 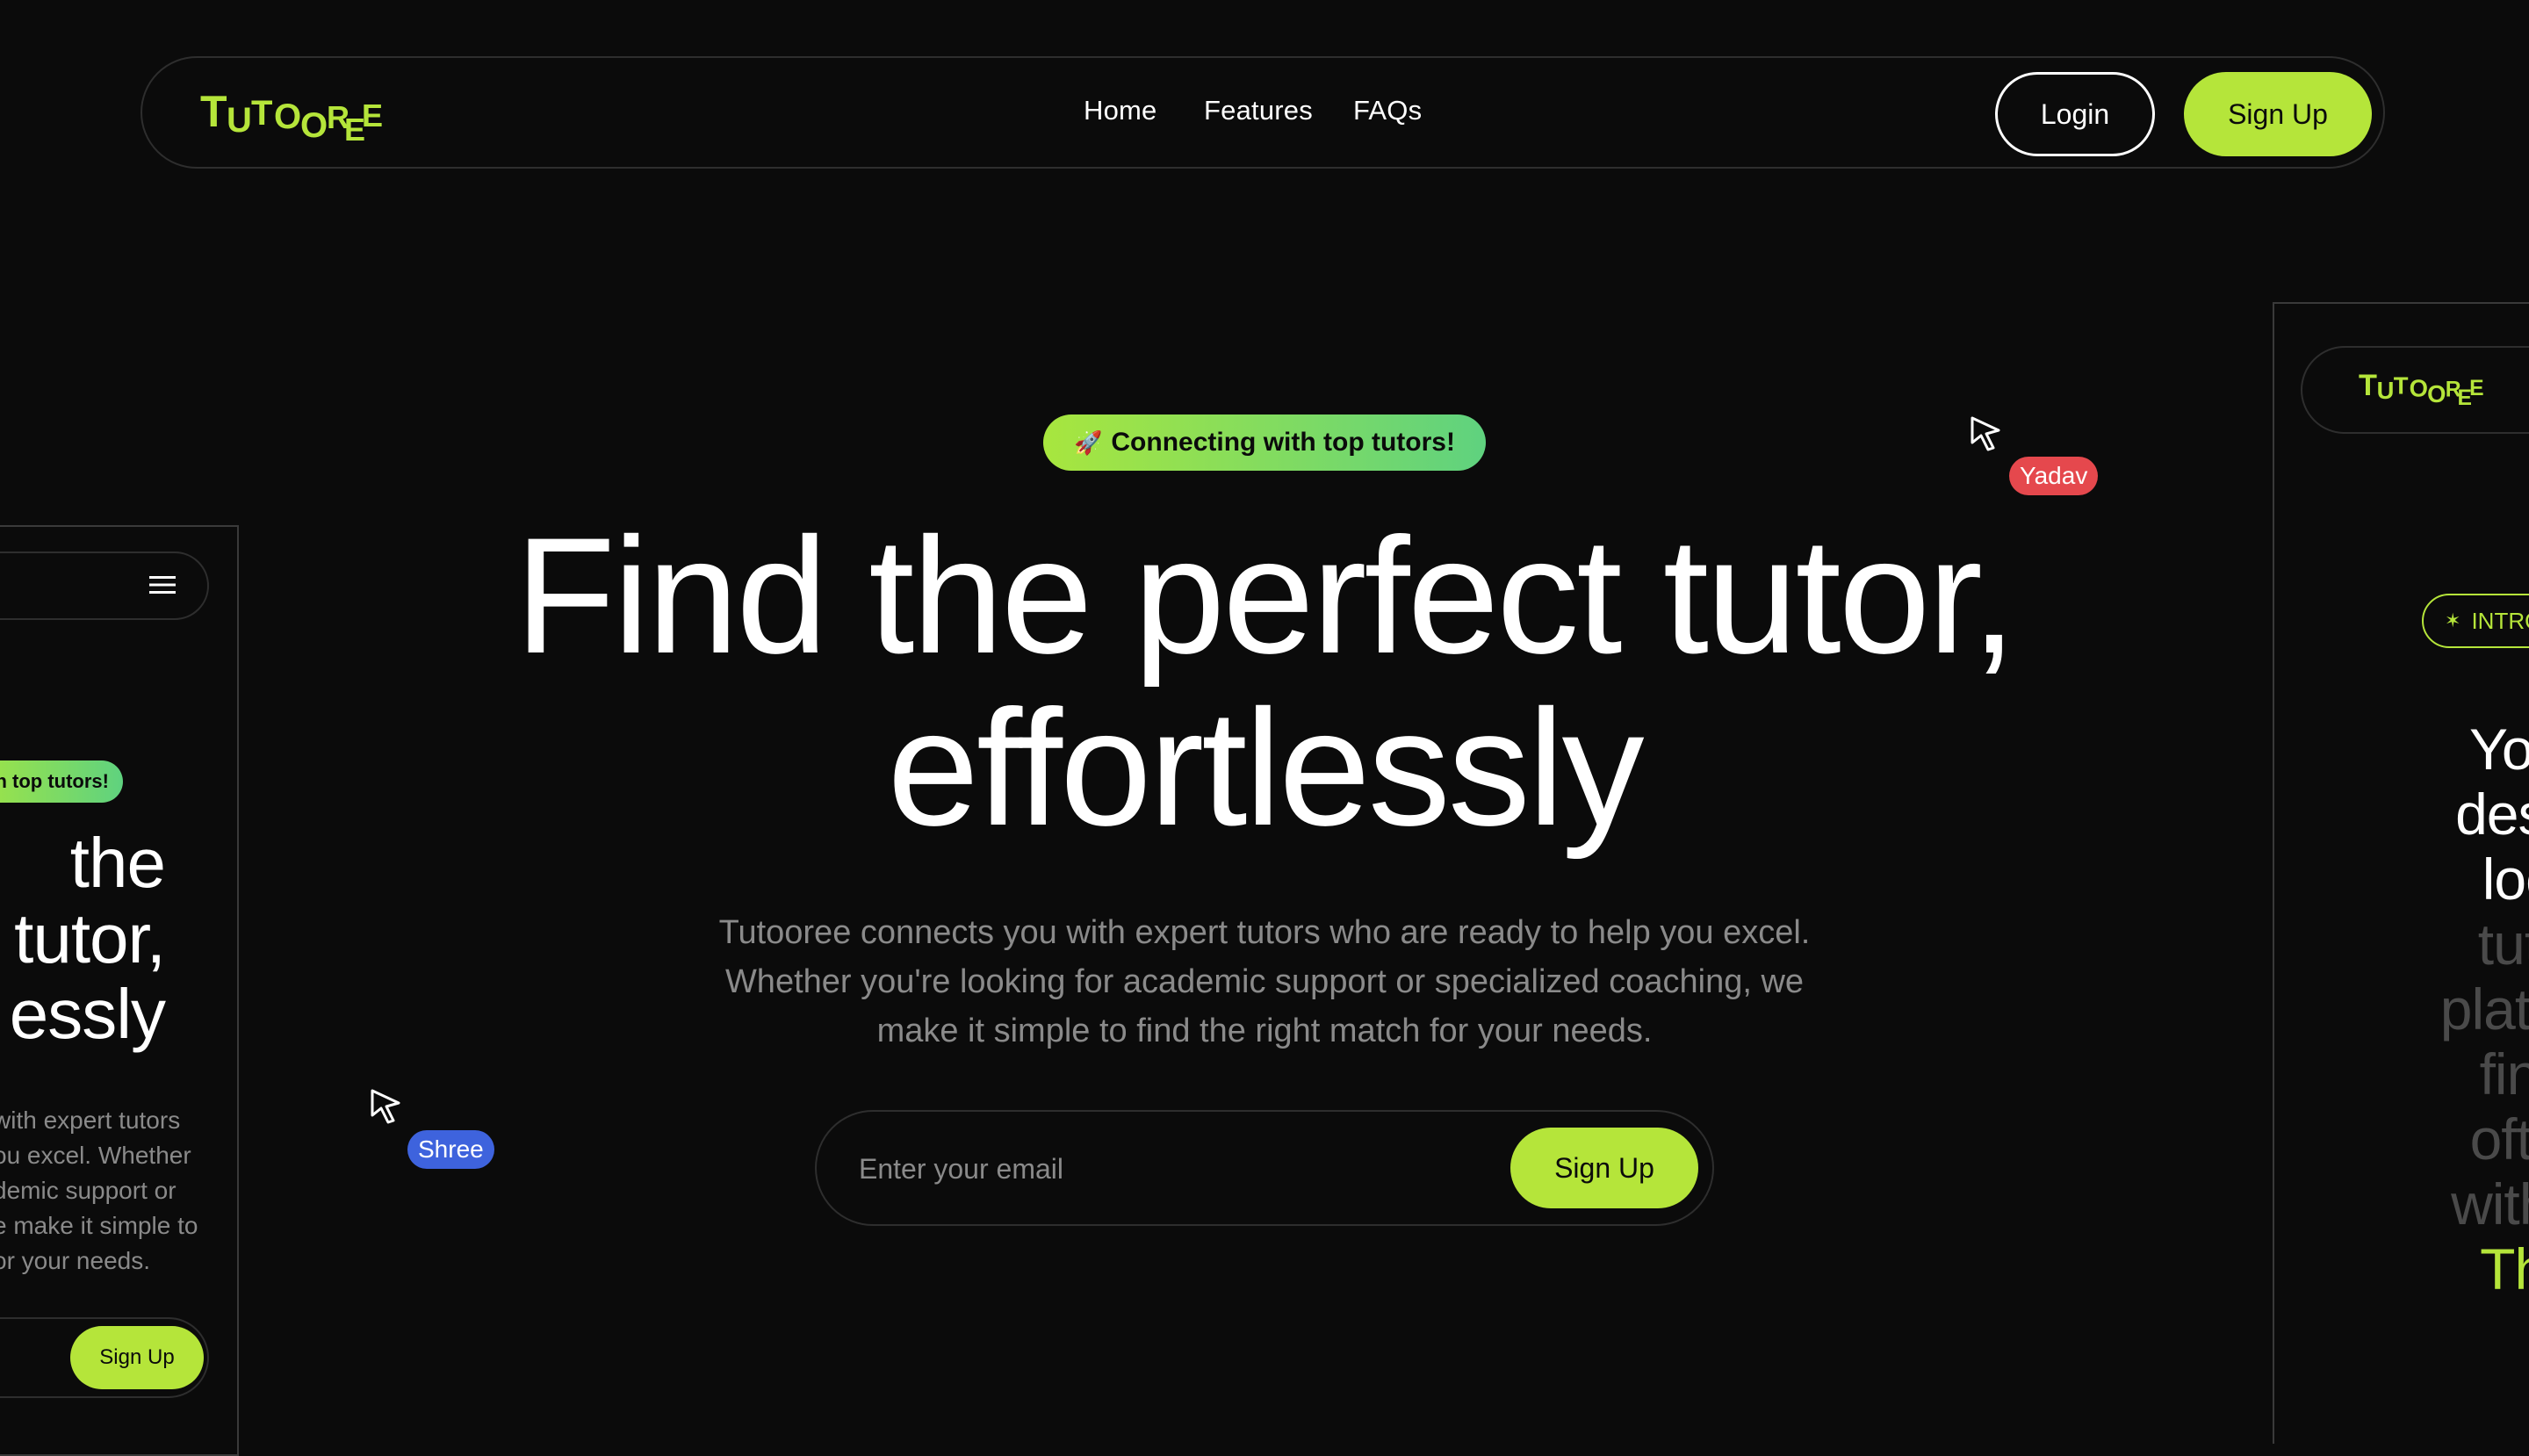 I want to click on hero-badge: 🚀 Connecting with top tutors!, so click(x=1265, y=442).